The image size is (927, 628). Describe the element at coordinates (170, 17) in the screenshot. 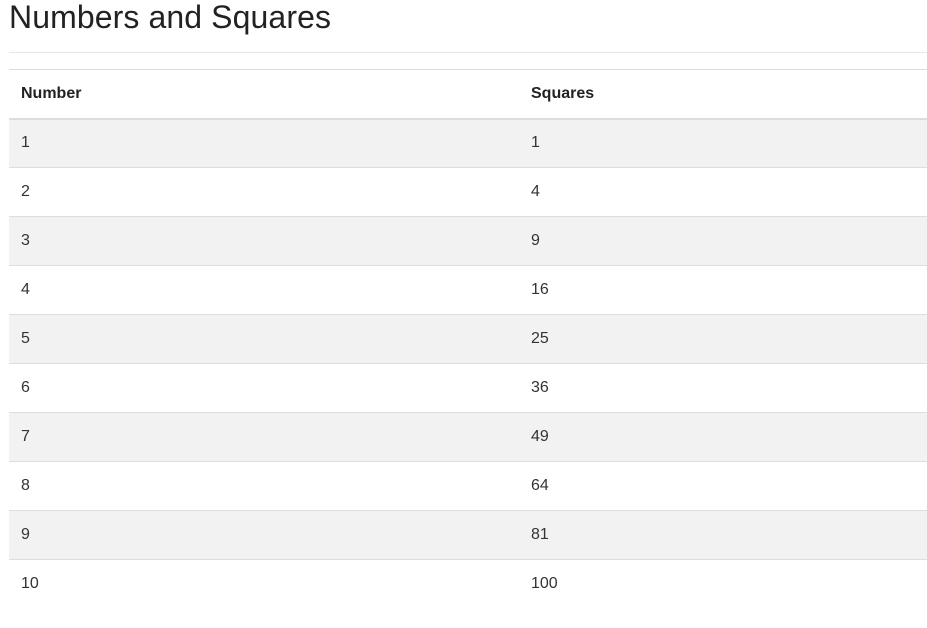

I see `page-title: Numbers and Squares` at that location.